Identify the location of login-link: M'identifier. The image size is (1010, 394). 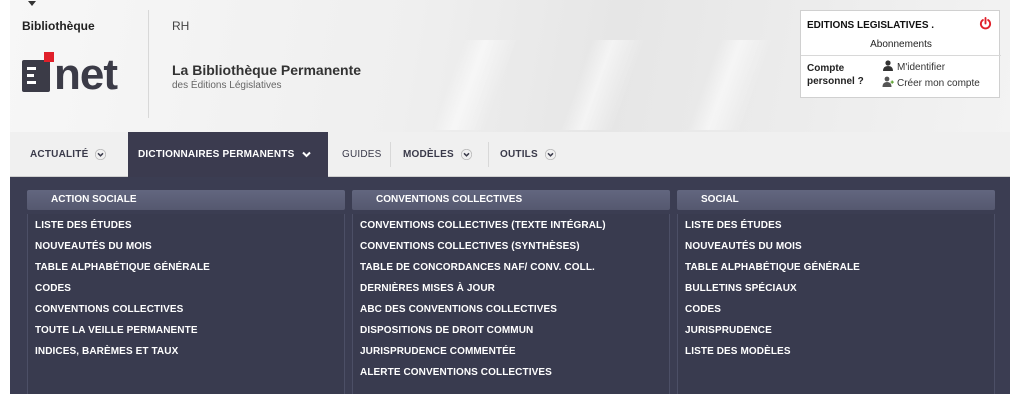
(913, 66).